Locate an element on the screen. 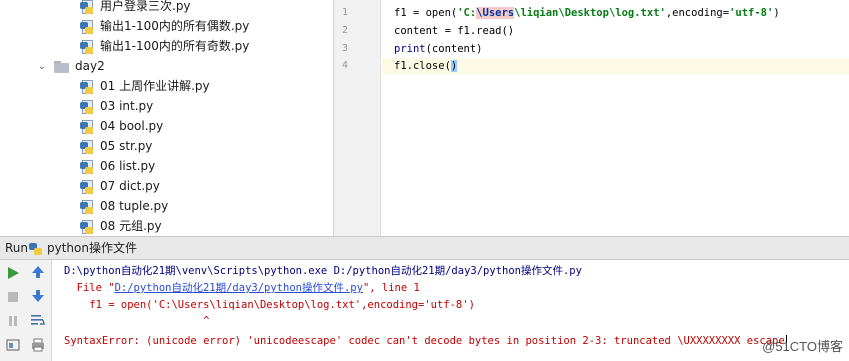 This screenshot has height=361, width=849. code-line-2: content = f1.read() is located at coordinates (454, 31).